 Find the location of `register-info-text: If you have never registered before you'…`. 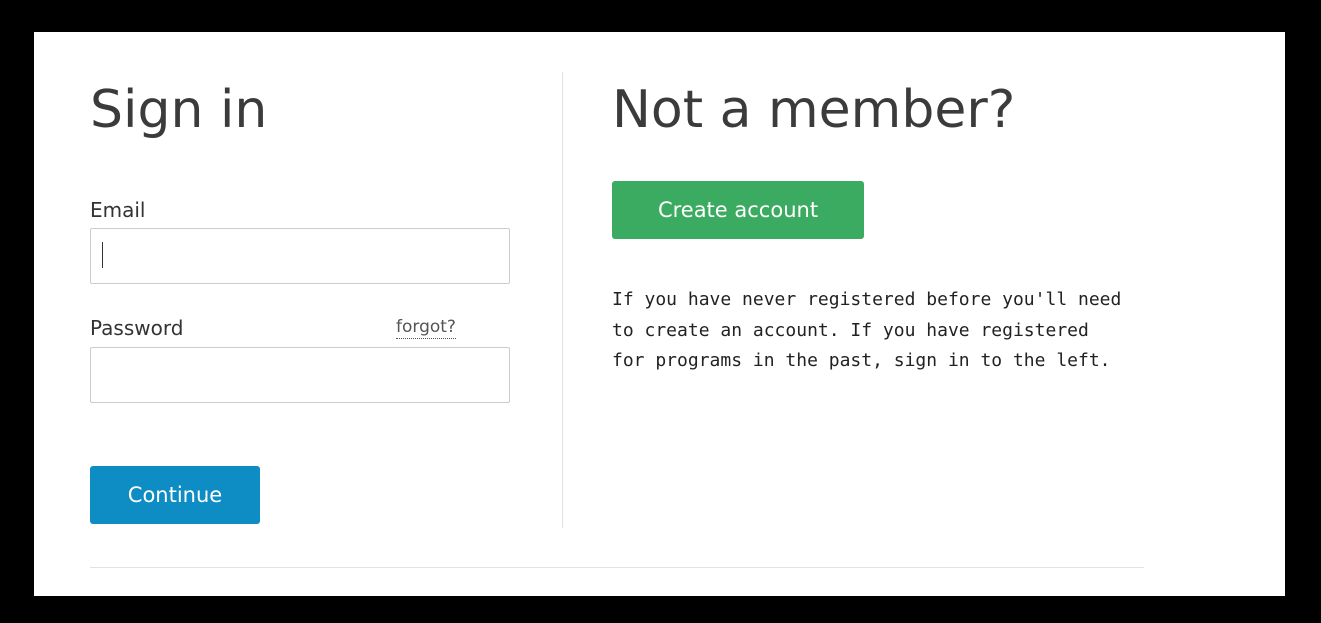

register-info-text: If you have never registered before you'… is located at coordinates (867, 330).